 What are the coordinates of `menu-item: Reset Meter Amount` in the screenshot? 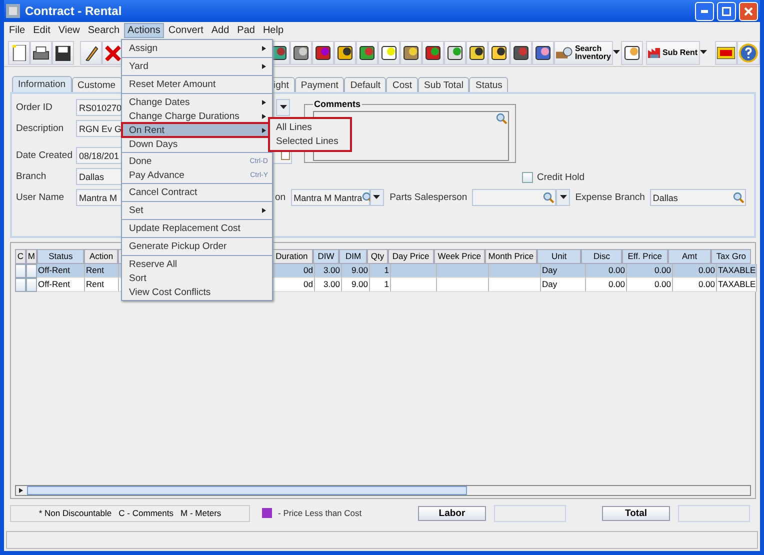 It's located at (197, 84).